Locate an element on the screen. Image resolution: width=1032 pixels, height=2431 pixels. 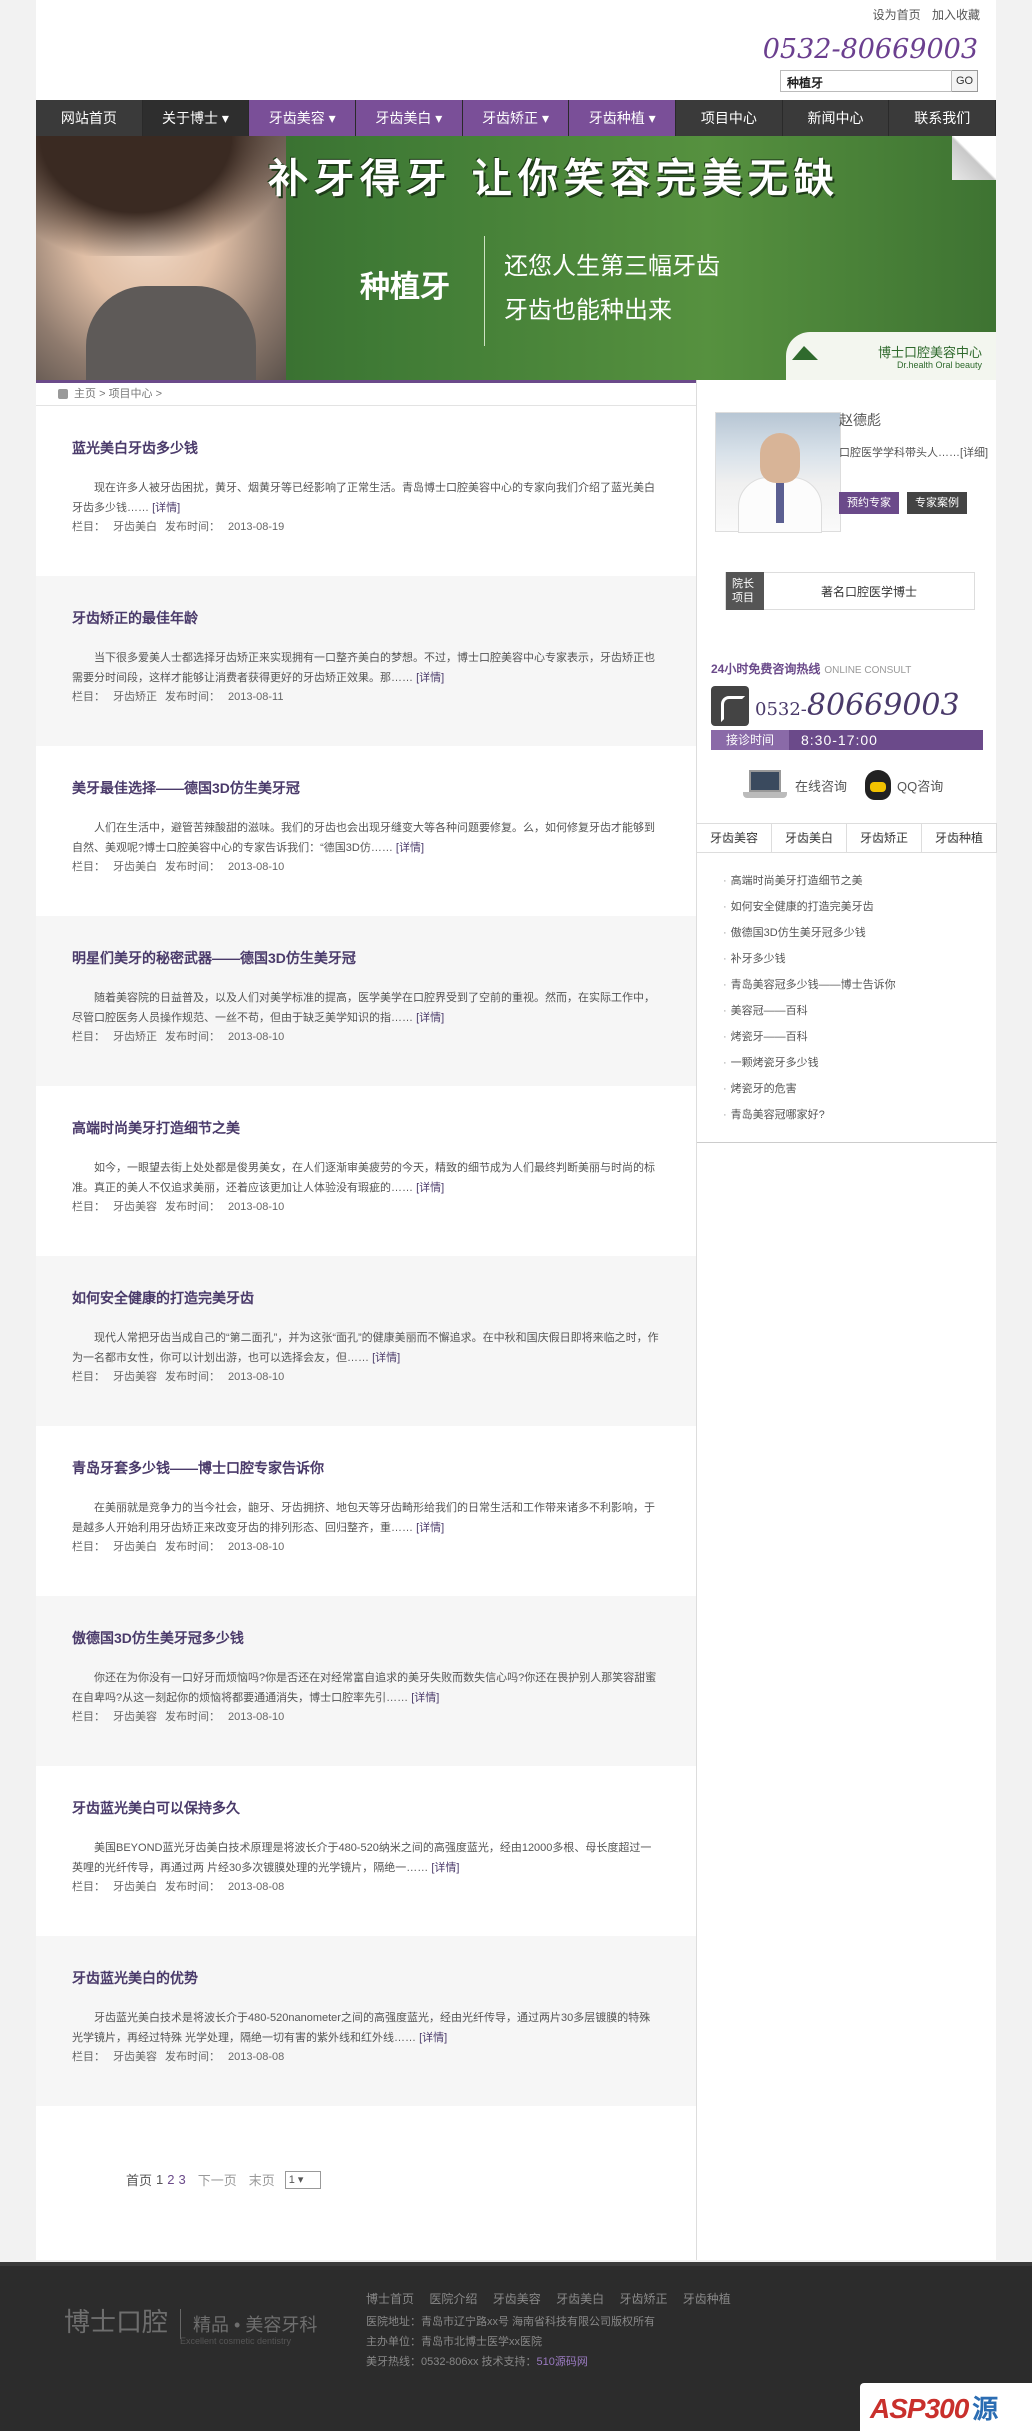
tab-orthodontics: 牙齿矫正 is located at coordinates (884, 838).